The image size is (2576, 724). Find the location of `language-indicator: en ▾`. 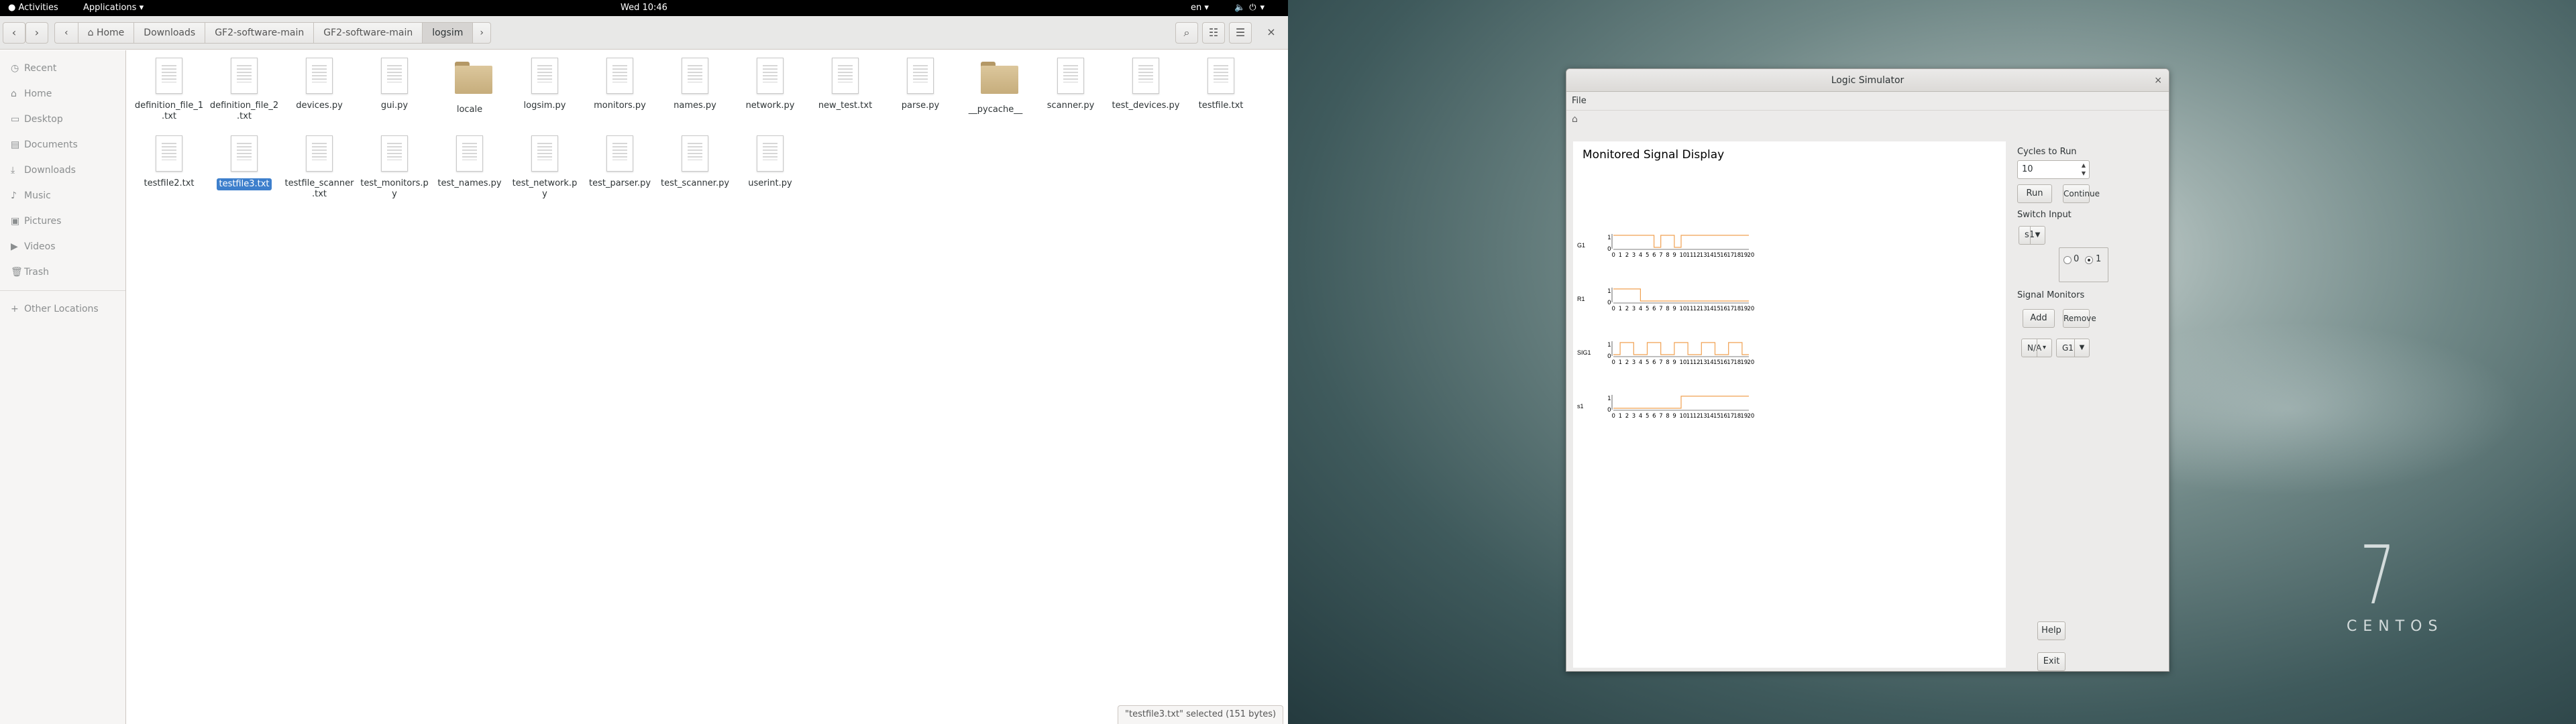

language-indicator: en ▾ is located at coordinates (1200, 8).